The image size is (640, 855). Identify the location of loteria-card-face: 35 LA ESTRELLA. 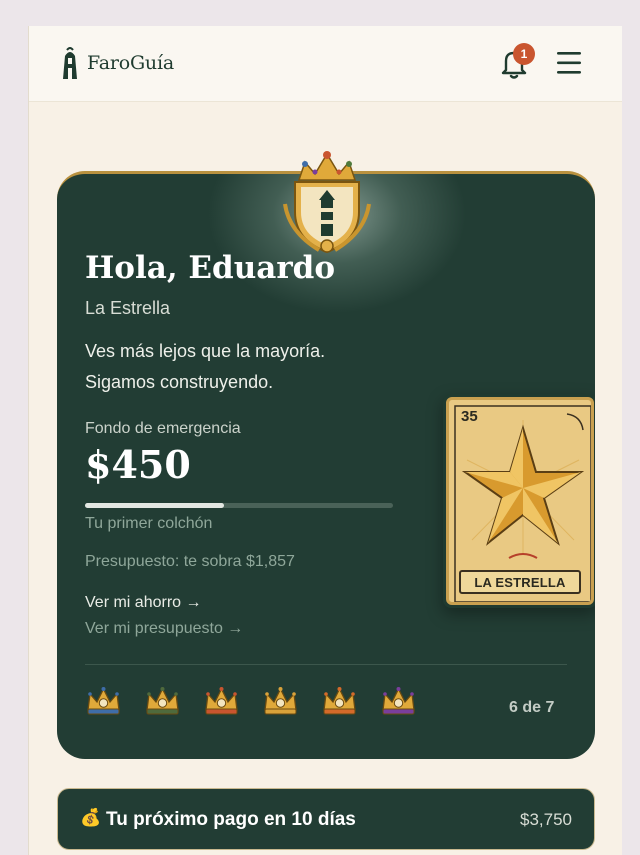
(520, 501).